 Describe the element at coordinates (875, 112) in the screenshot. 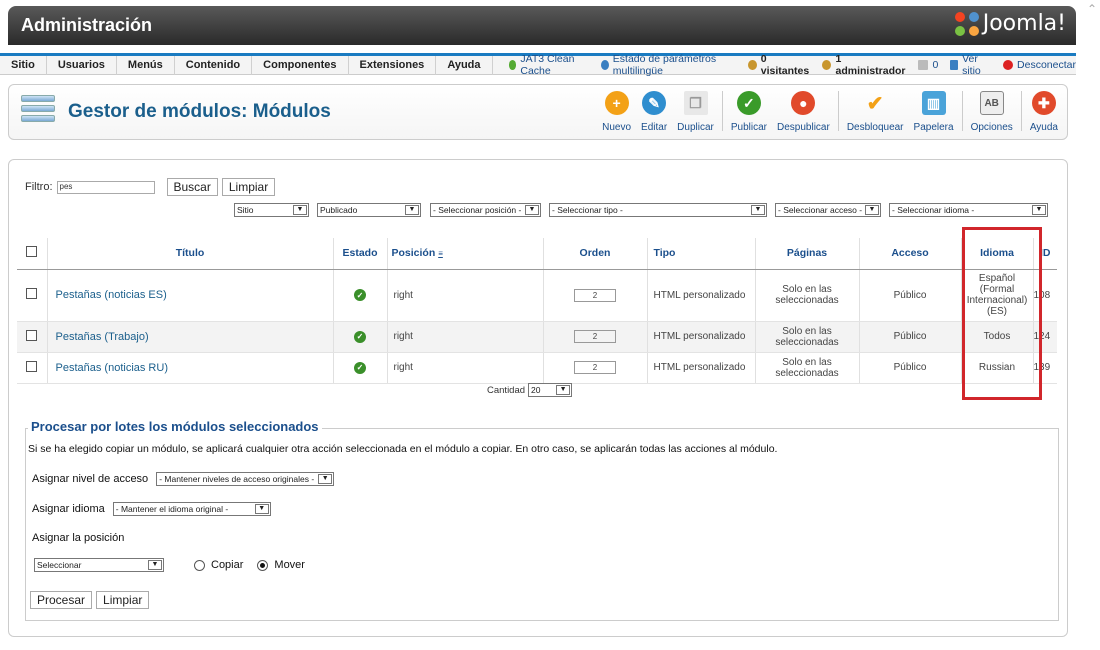

I see `checkin-button: ✔ Desbloquear` at that location.